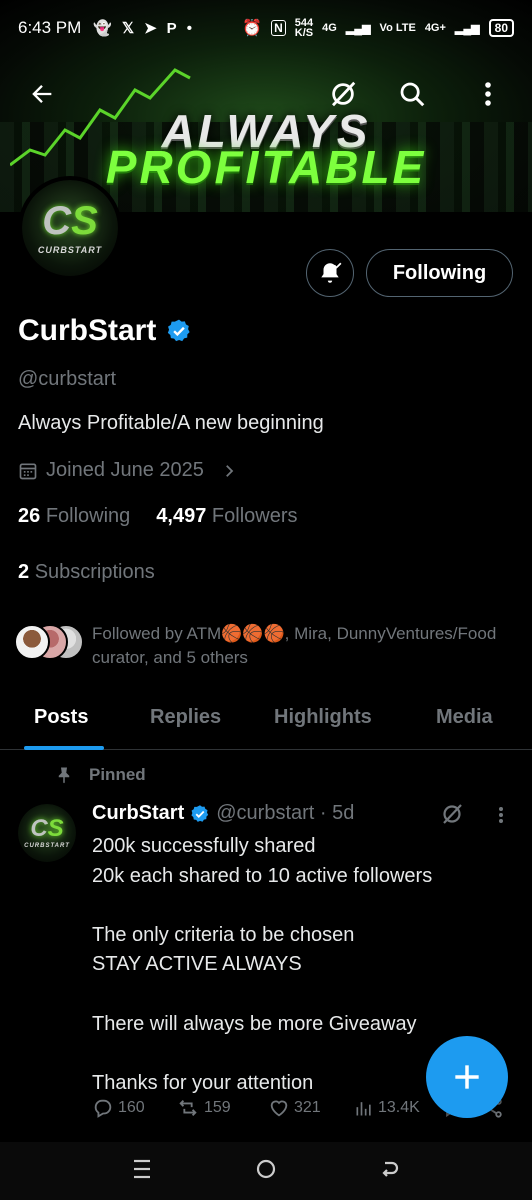  Describe the element at coordinates (397, 28) in the screenshot. I see `volte-label: Vo LTE` at that location.